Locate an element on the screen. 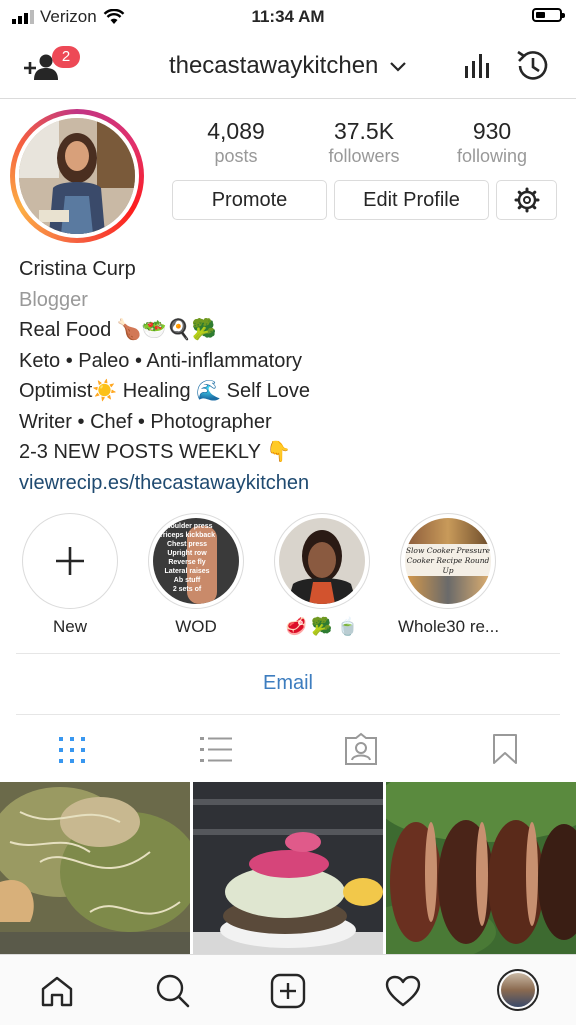 The width and height of the screenshot is (576, 1025). settings-button is located at coordinates (526, 200).